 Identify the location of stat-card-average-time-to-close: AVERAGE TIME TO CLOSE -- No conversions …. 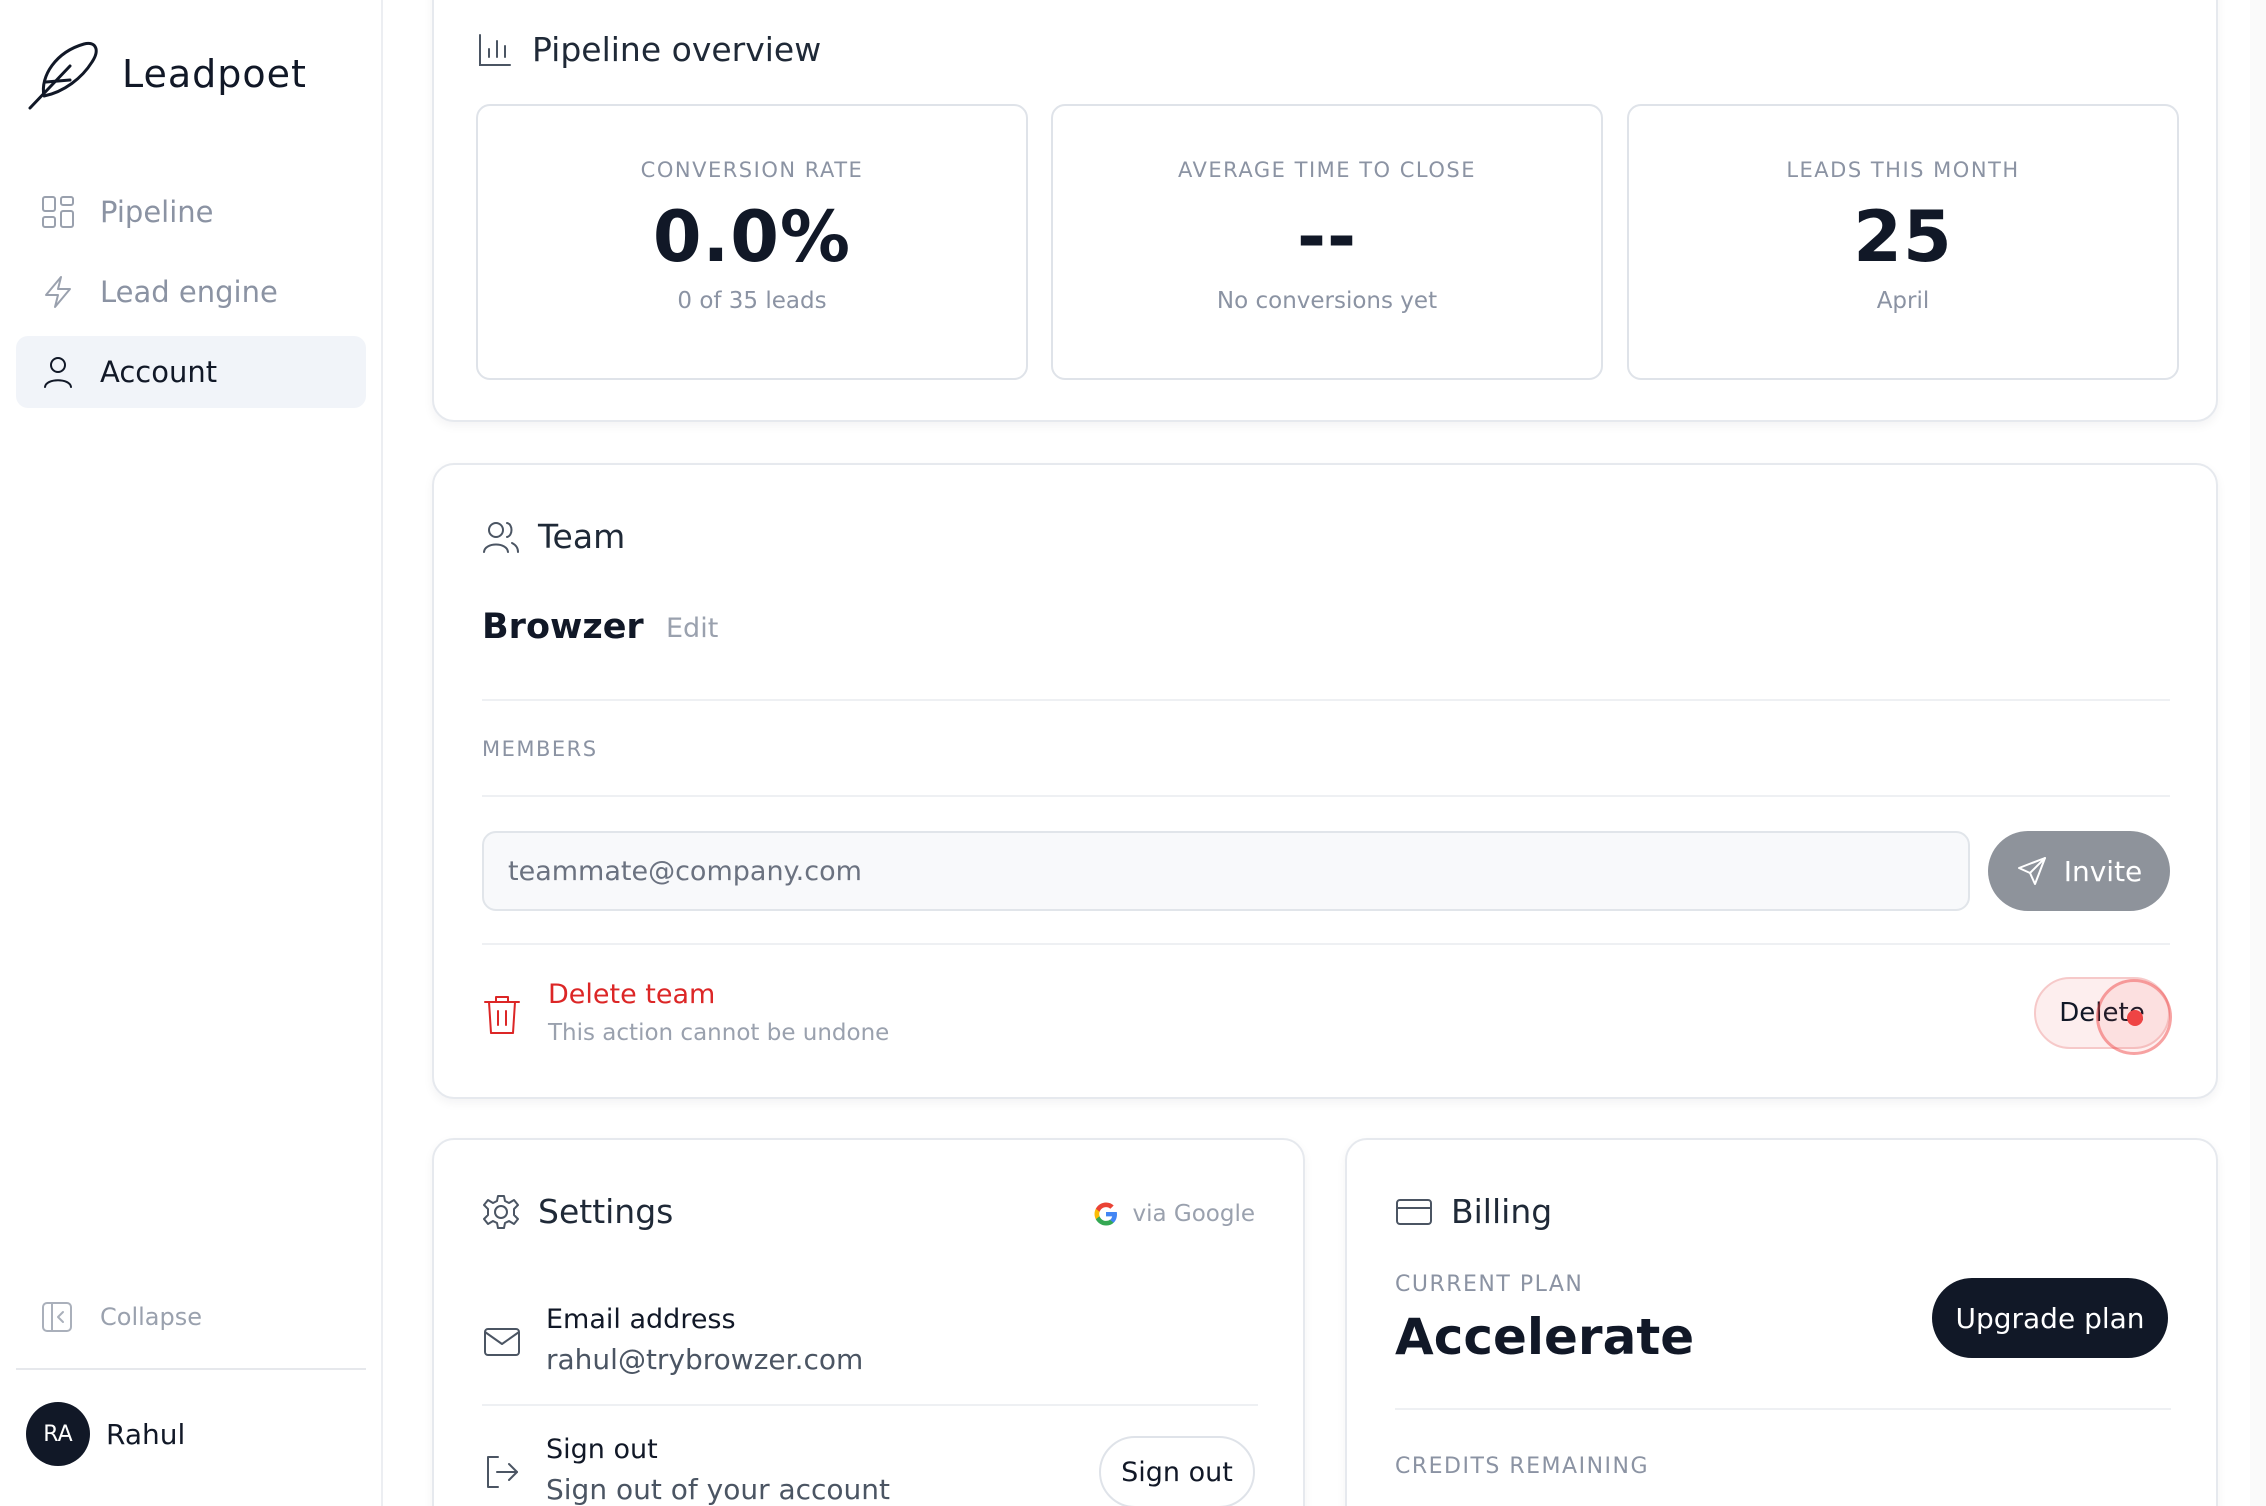
(1327, 242).